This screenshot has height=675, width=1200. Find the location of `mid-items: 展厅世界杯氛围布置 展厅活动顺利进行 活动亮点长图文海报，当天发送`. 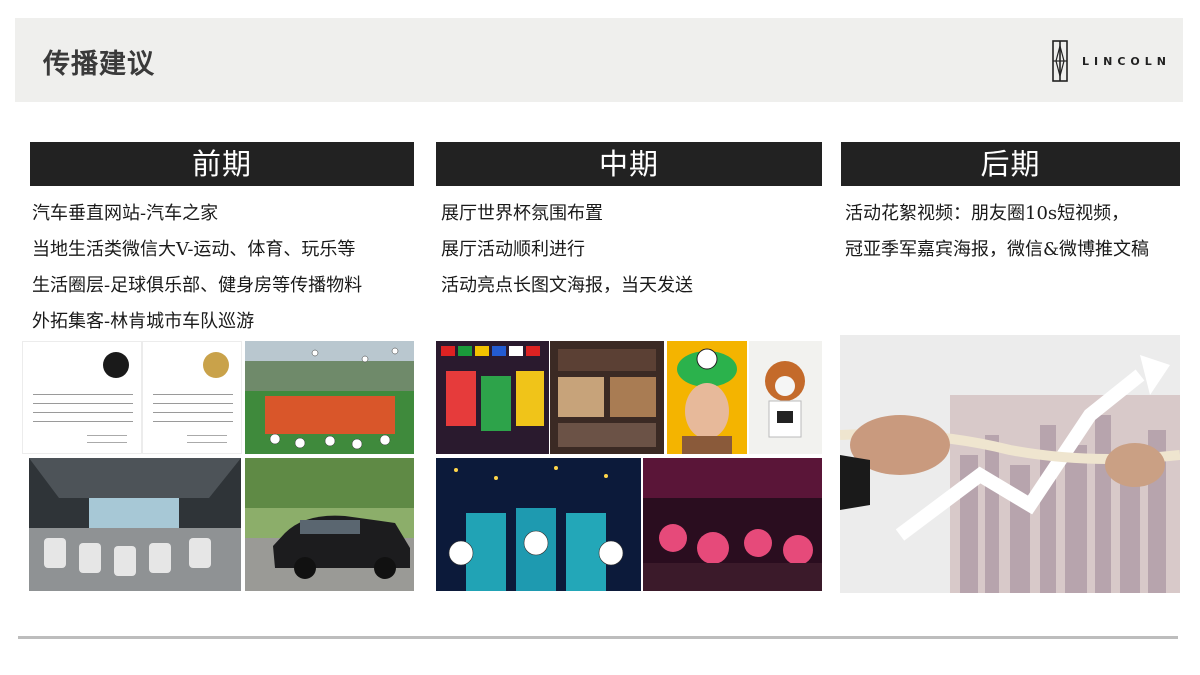

mid-items: 展厅世界杯氛围布置 展厅活动顺利进行 活动亮点长图文海报，当天发送 is located at coordinates (567, 250).